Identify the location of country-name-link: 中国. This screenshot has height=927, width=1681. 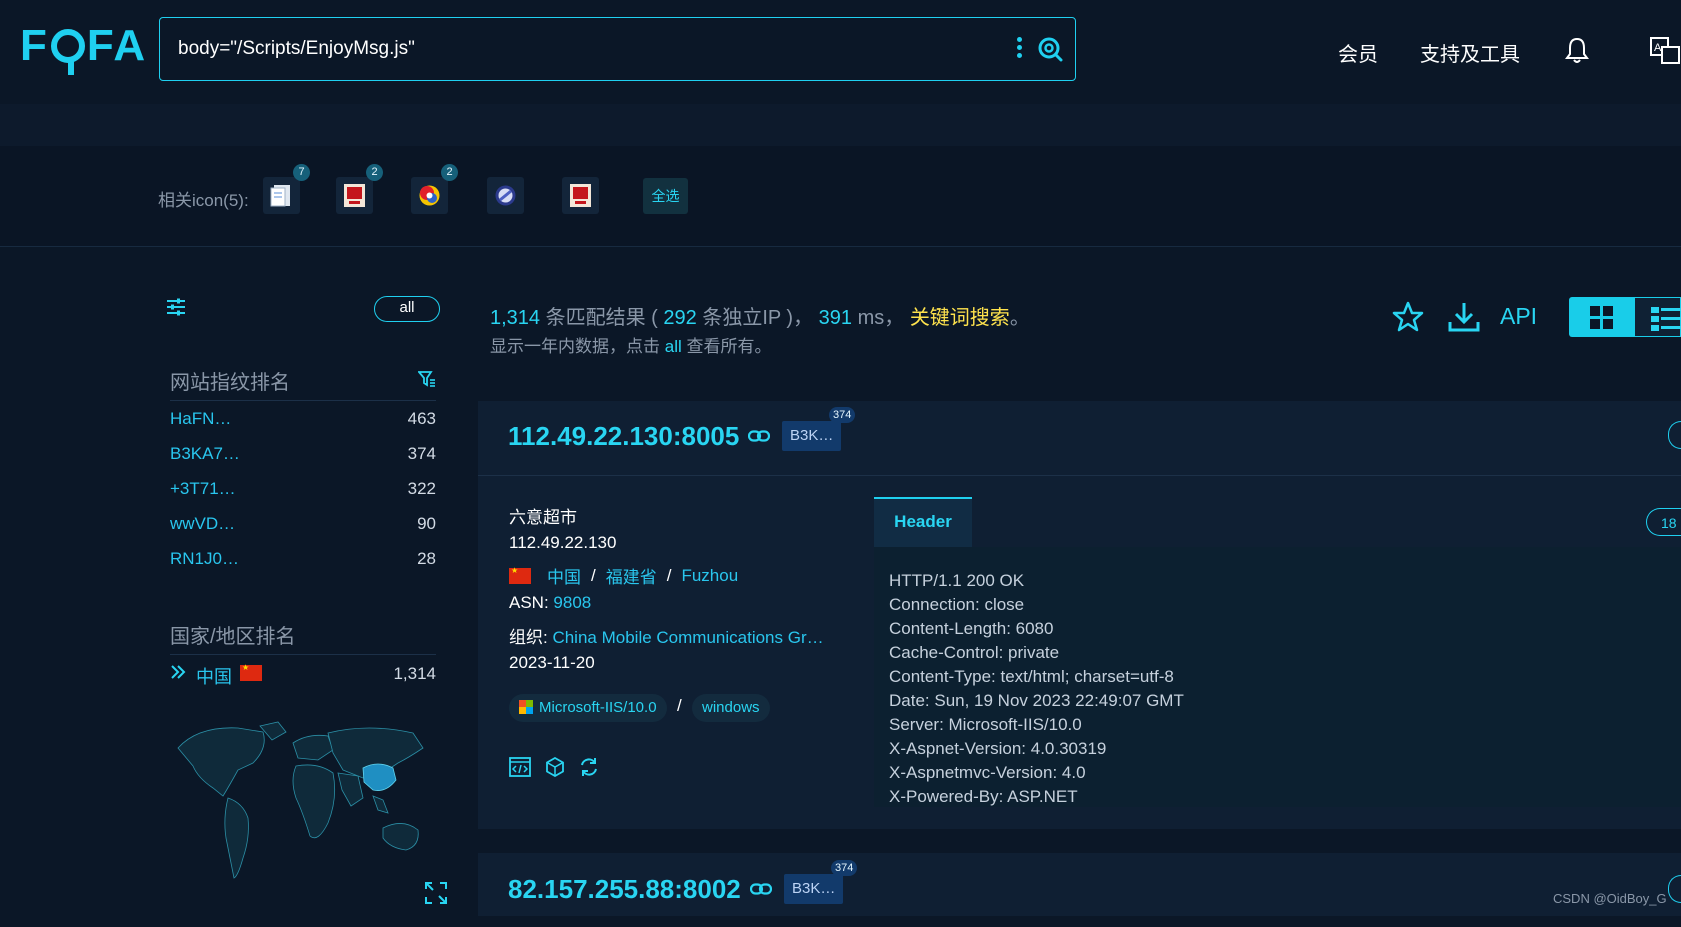
(214, 676).